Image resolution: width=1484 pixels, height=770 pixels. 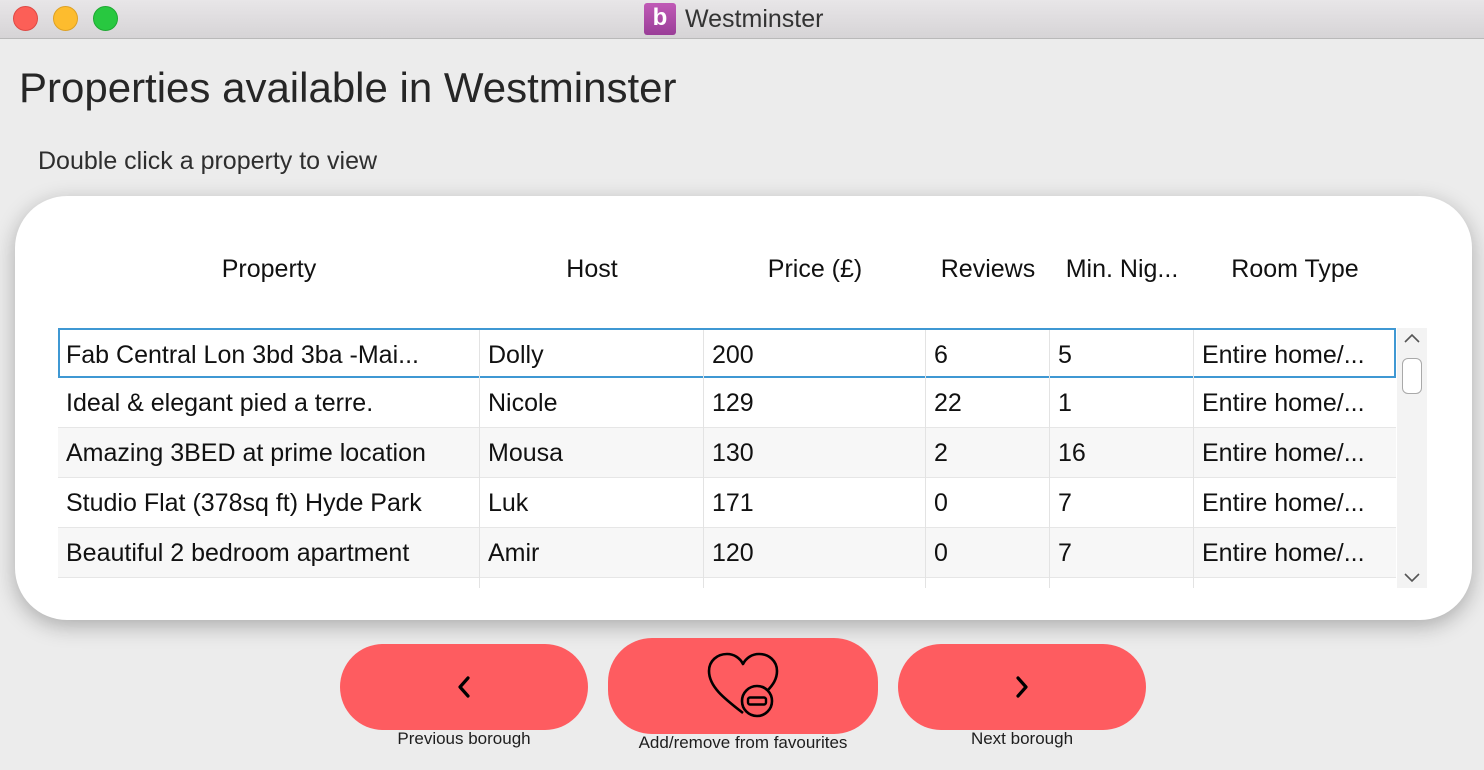 What do you see at coordinates (592, 503) in the screenshot?
I see `cell-host: Luk` at bounding box center [592, 503].